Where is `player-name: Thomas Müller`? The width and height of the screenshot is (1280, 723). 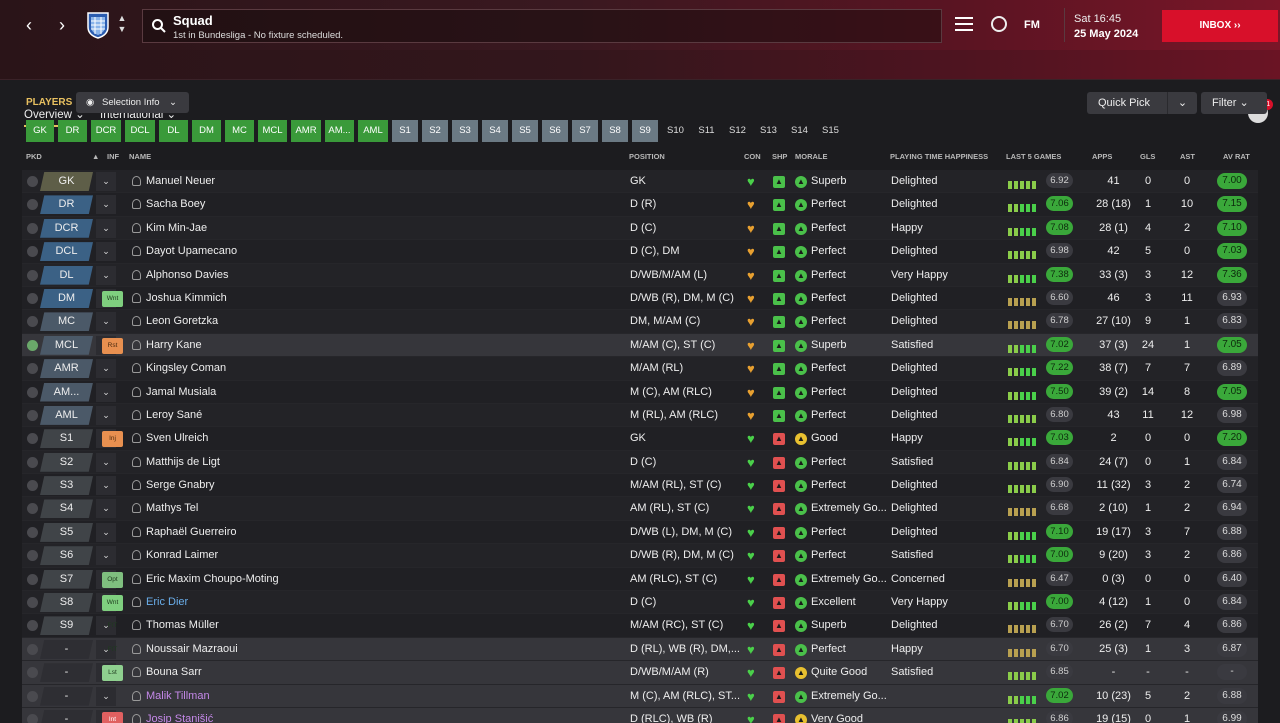 player-name: Thomas Müller is located at coordinates (182, 625).